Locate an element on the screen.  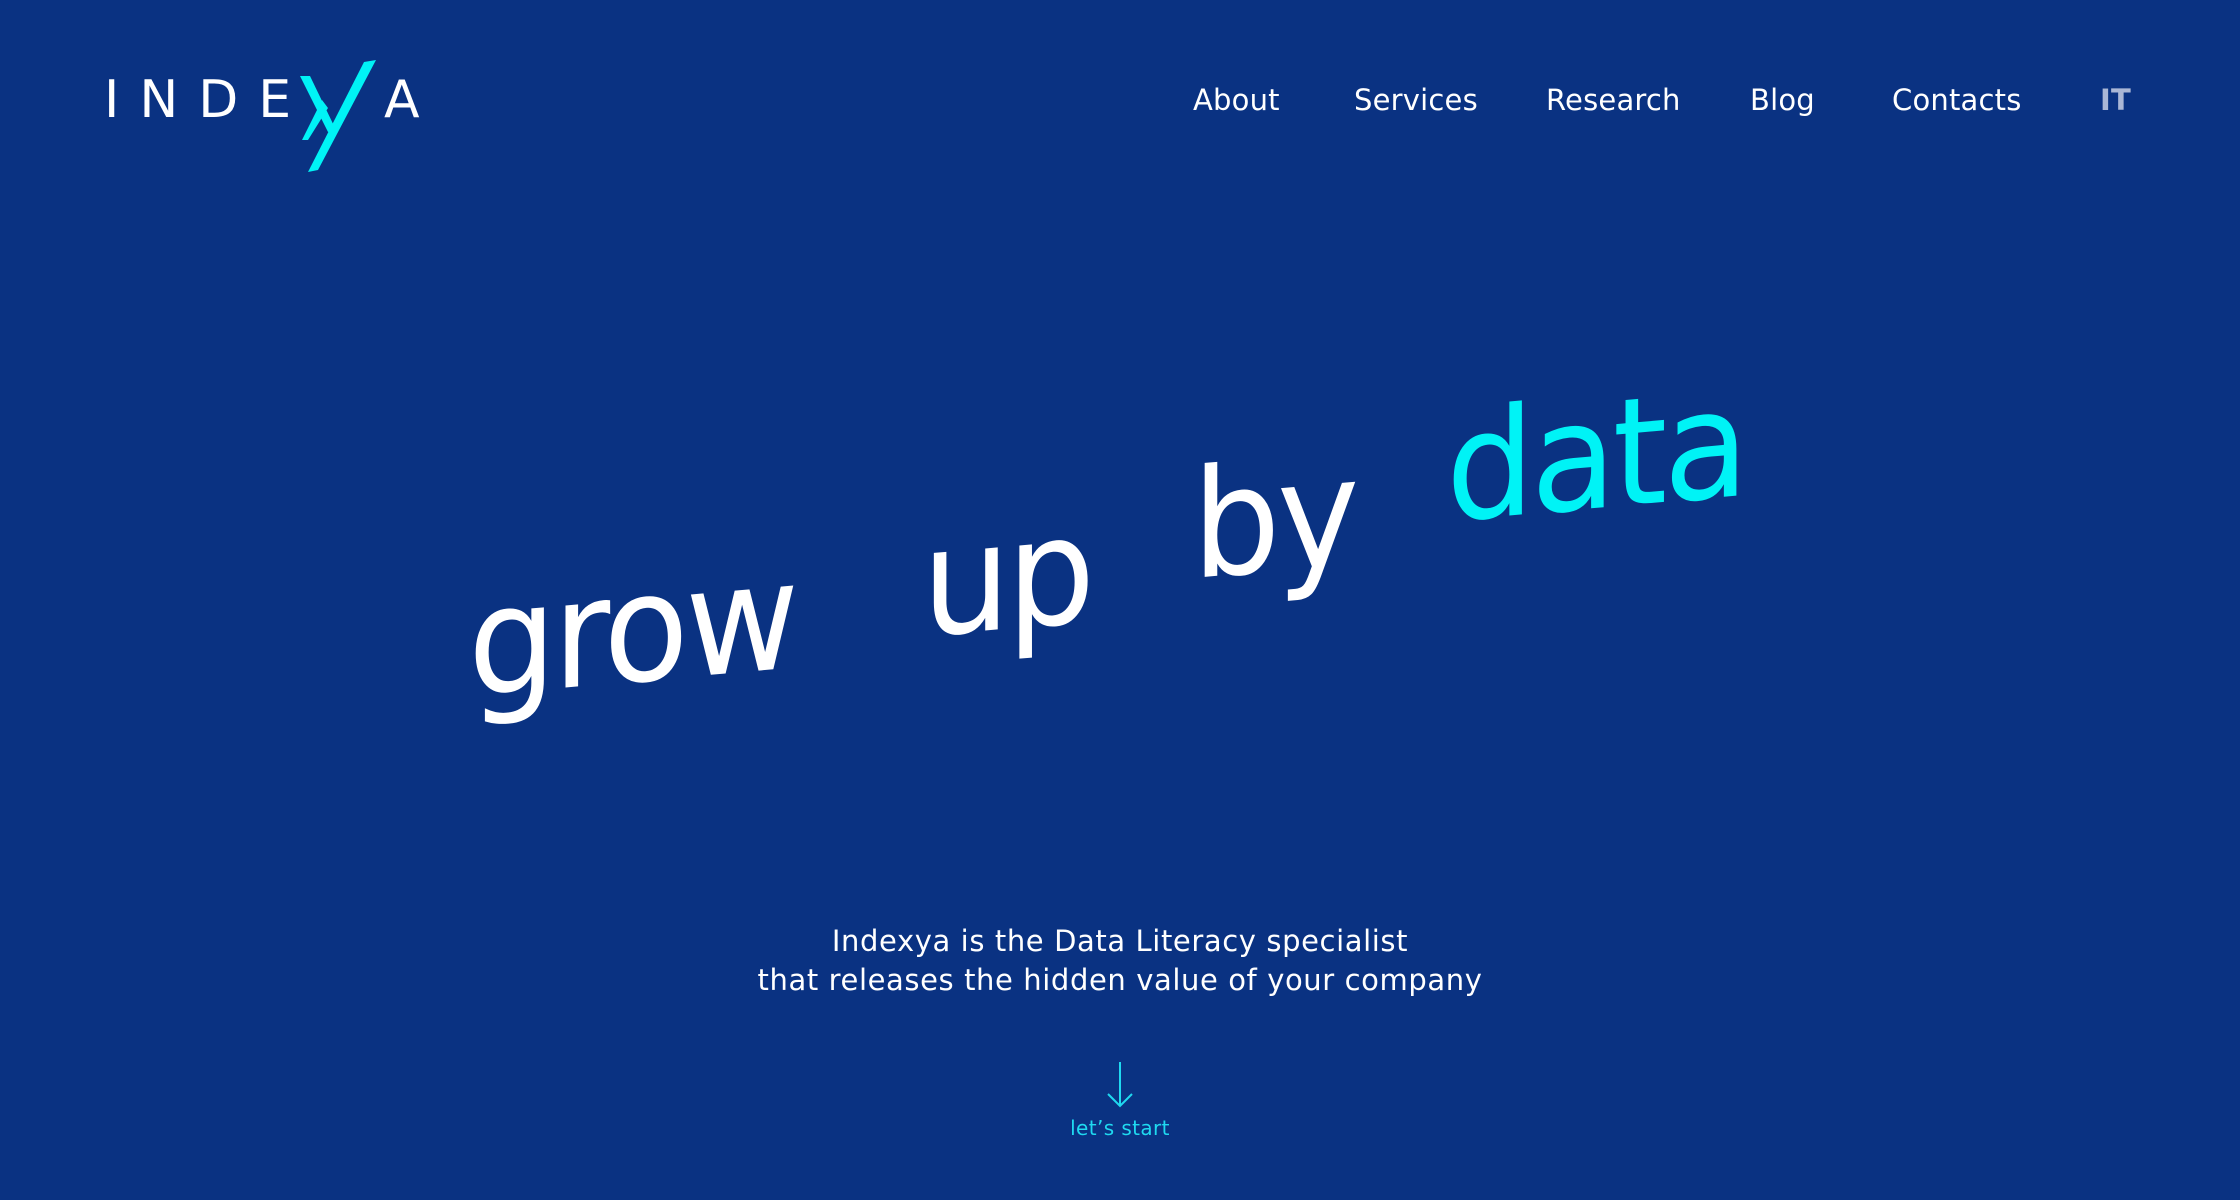
lets-start-label: let’s start is located at coordinates (1120, 1128).